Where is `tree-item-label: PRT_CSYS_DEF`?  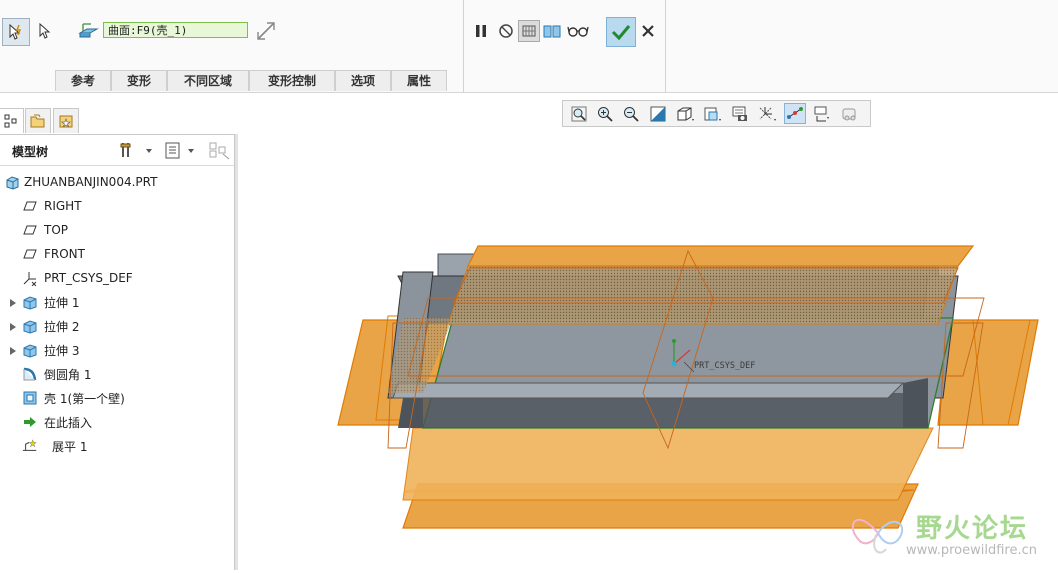 tree-item-label: PRT_CSYS_DEF is located at coordinates (88, 278).